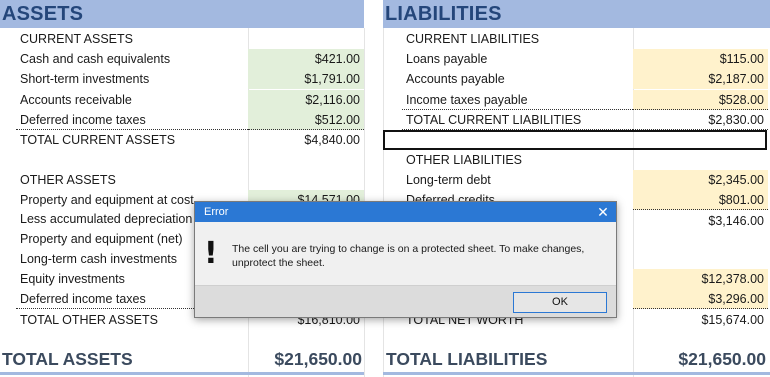  I want to click on liability-value-deferred-credits: $801.00, so click(700, 200).